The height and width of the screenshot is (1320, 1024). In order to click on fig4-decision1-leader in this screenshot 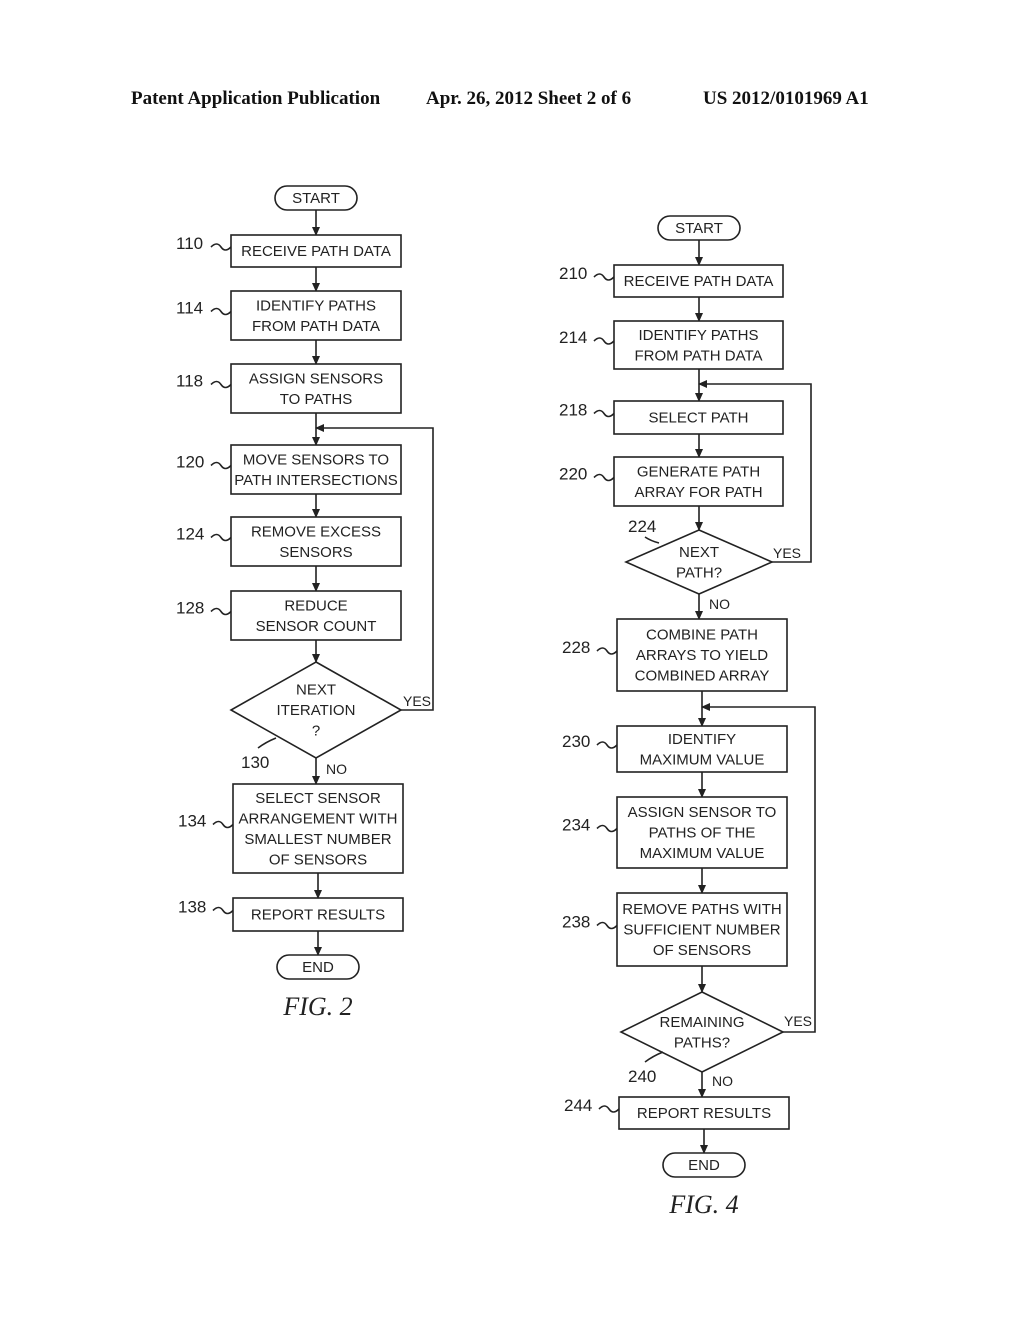, I will do `click(652, 540)`.